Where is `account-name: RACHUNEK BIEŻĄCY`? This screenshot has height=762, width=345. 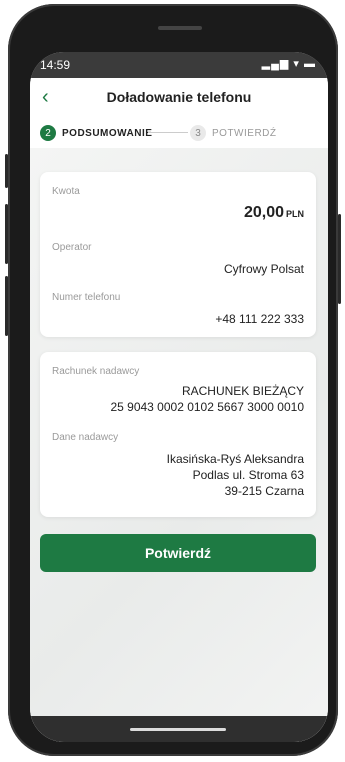
account-name: RACHUNEK BIEŻĄCY is located at coordinates (242, 391).